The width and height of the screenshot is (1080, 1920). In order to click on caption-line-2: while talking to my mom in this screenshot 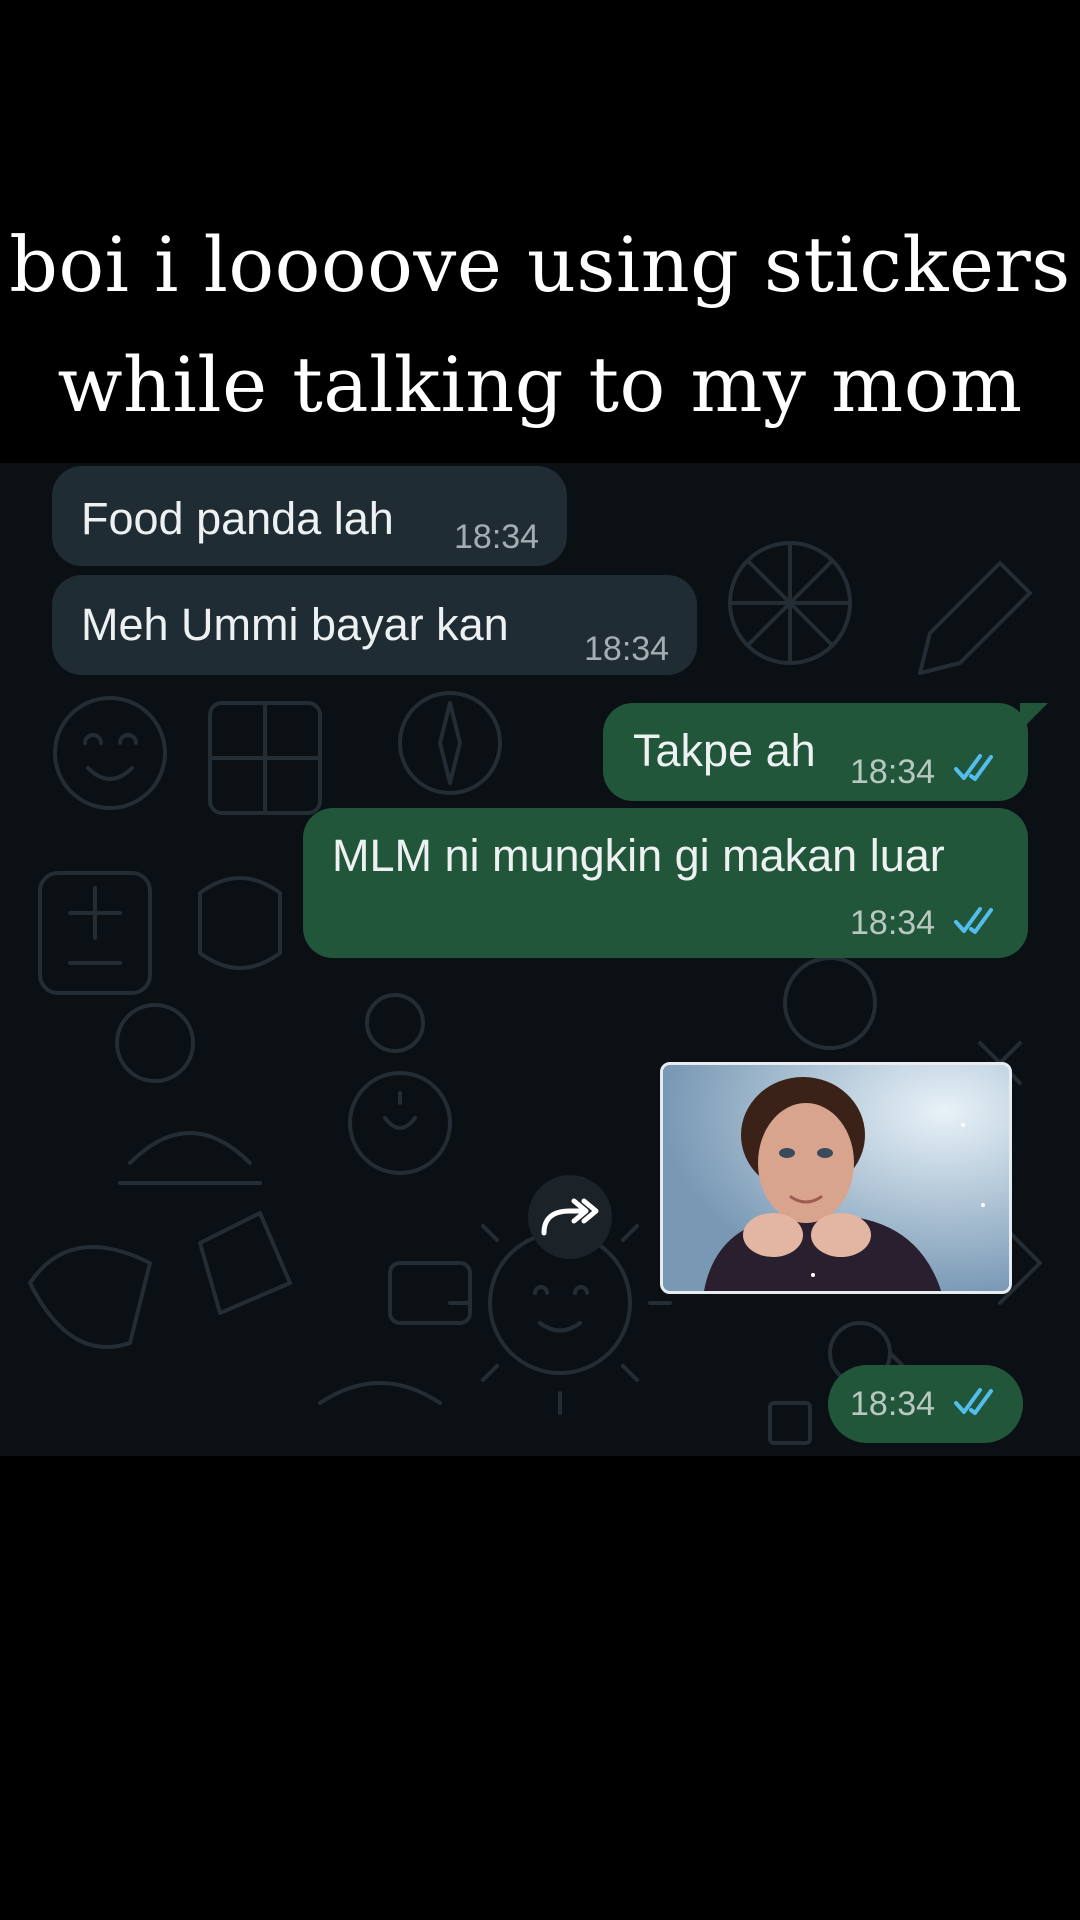, I will do `click(540, 384)`.